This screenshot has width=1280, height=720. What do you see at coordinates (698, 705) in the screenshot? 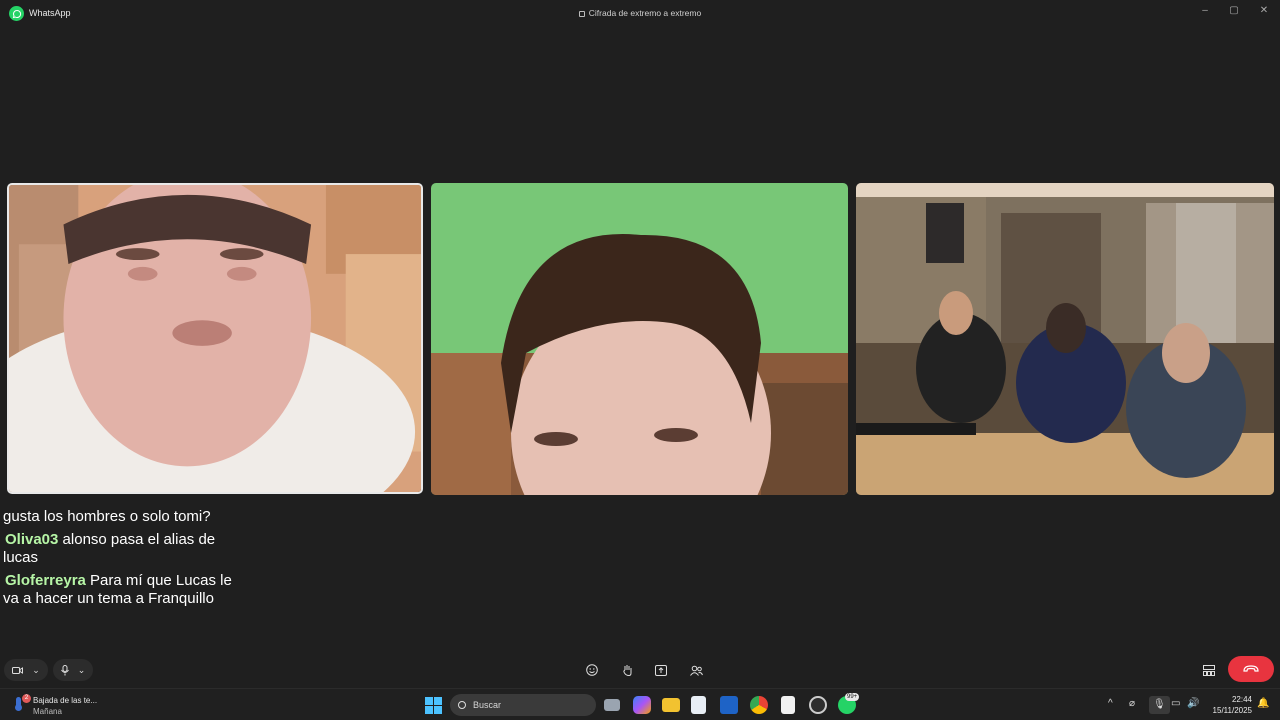
I see `microsoft-store-icon` at bounding box center [698, 705].